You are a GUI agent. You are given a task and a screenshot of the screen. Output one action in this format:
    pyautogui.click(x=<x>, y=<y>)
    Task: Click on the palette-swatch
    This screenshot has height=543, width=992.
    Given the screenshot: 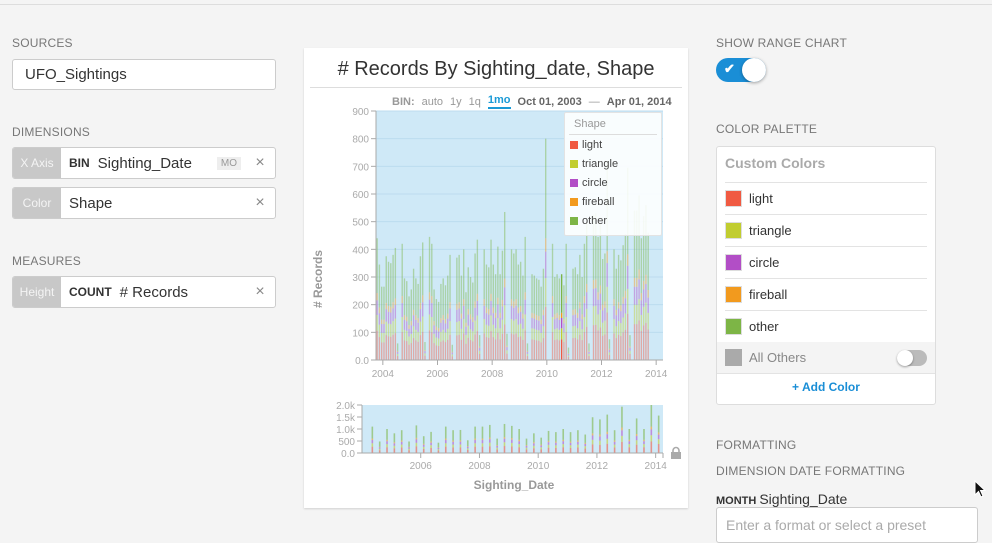 What is the action you would take?
    pyautogui.click(x=733, y=326)
    